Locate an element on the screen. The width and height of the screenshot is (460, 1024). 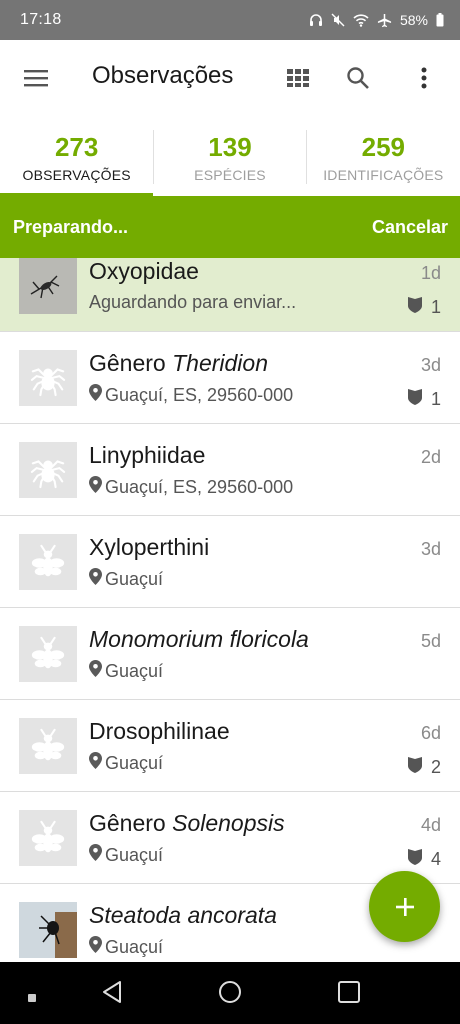
observation-name: Gênero Theridion is located at coordinates (178, 363).